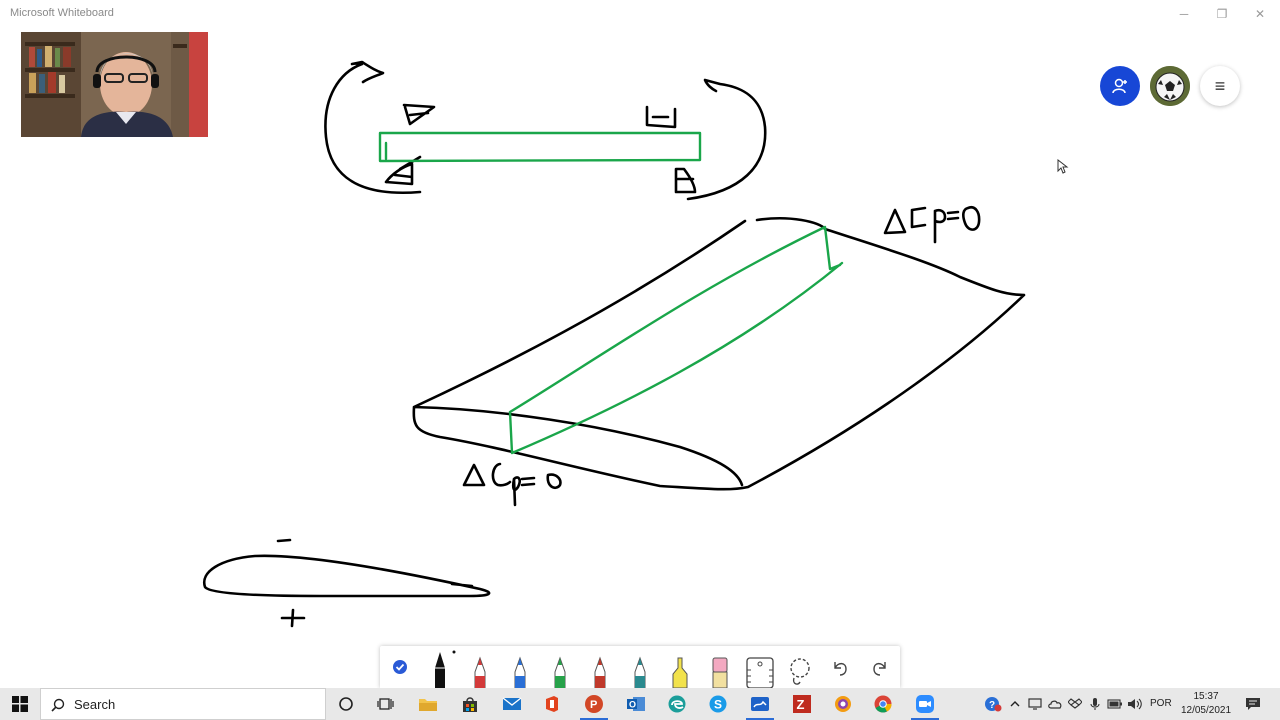  What do you see at coordinates (600, 672) in the screenshot?
I see `pen-darkred-icon` at bounding box center [600, 672].